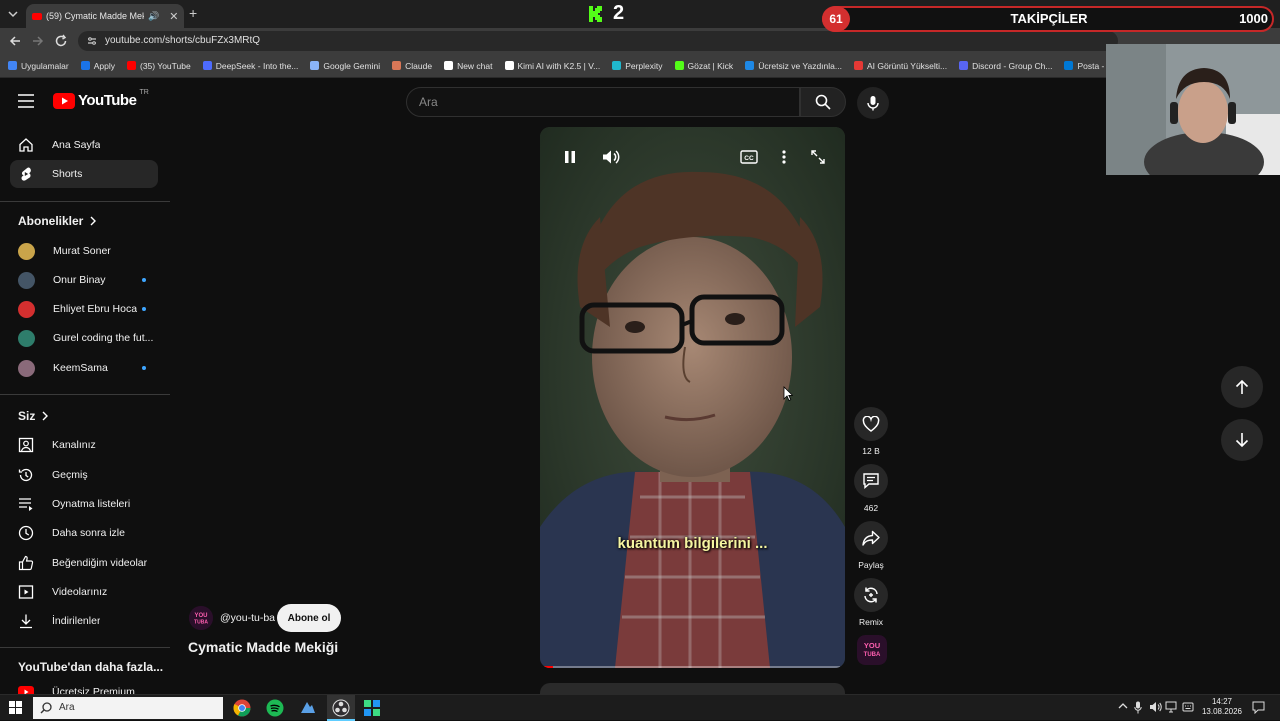 This screenshot has height=721, width=1280. Describe the element at coordinates (84, 533) in the screenshot. I see `sidebar-item-watch-later: Daha sonra izle` at that location.